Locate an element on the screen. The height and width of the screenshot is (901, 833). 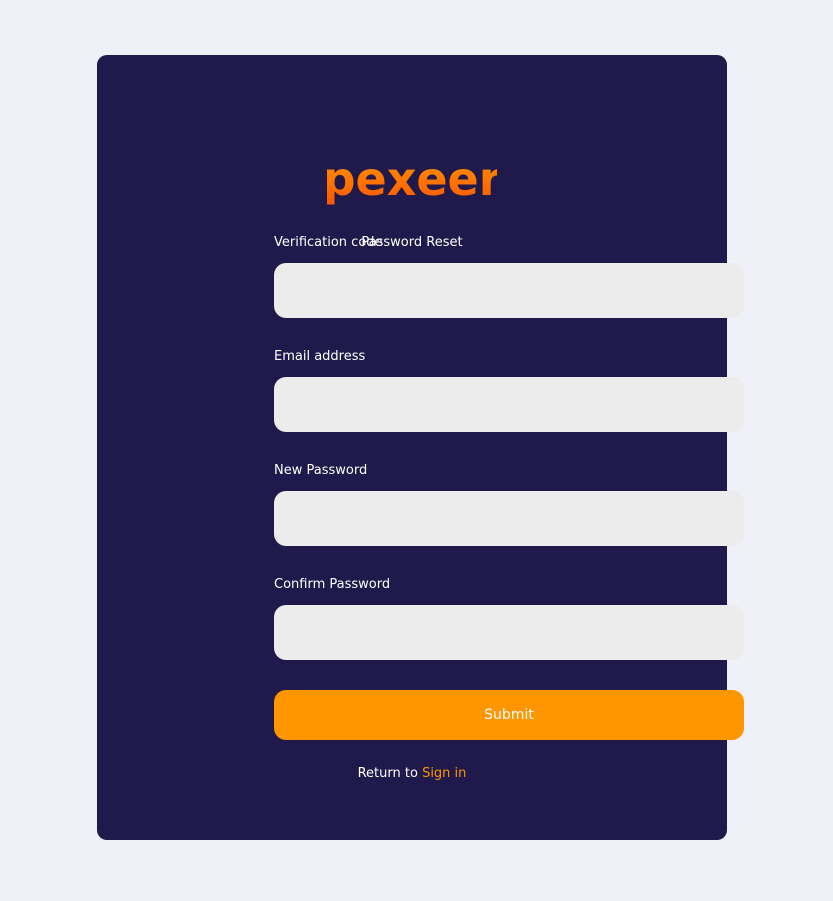
return-to-signin: Return to Sign in is located at coordinates (412, 773).